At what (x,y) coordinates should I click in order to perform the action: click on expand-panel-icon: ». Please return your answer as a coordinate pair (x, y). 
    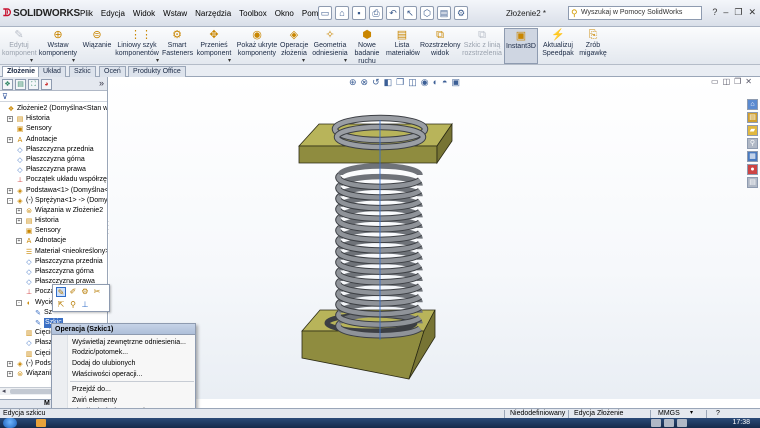
    Looking at the image, I should click on (101, 83).